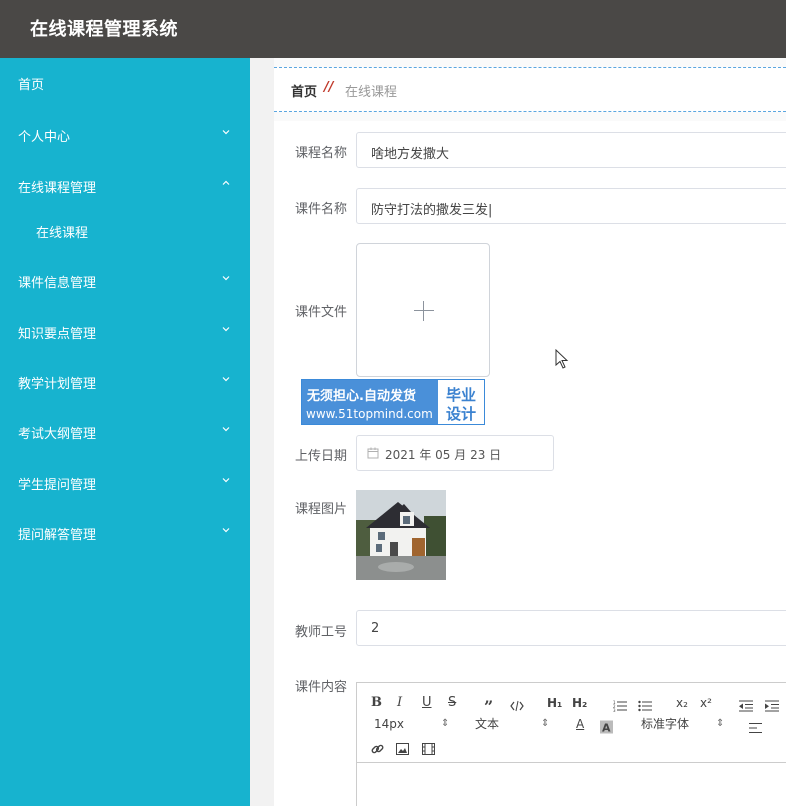 The width and height of the screenshot is (786, 806). I want to click on watermark-text-panel: 无须担心.自动发货 www.51topmind.com, so click(369, 402).